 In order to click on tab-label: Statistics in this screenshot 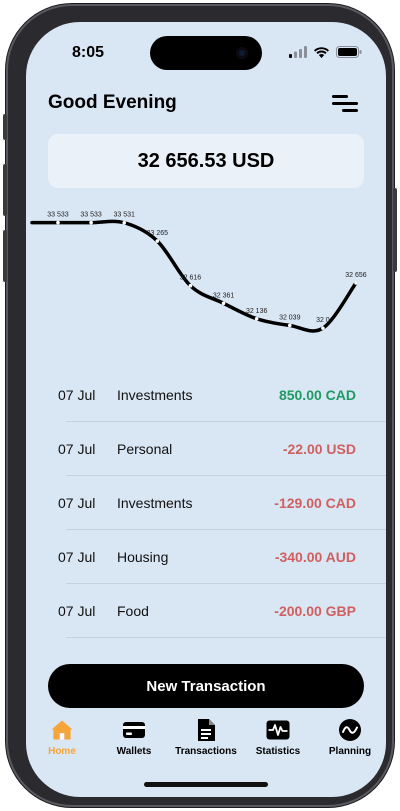, I will do `click(278, 751)`.